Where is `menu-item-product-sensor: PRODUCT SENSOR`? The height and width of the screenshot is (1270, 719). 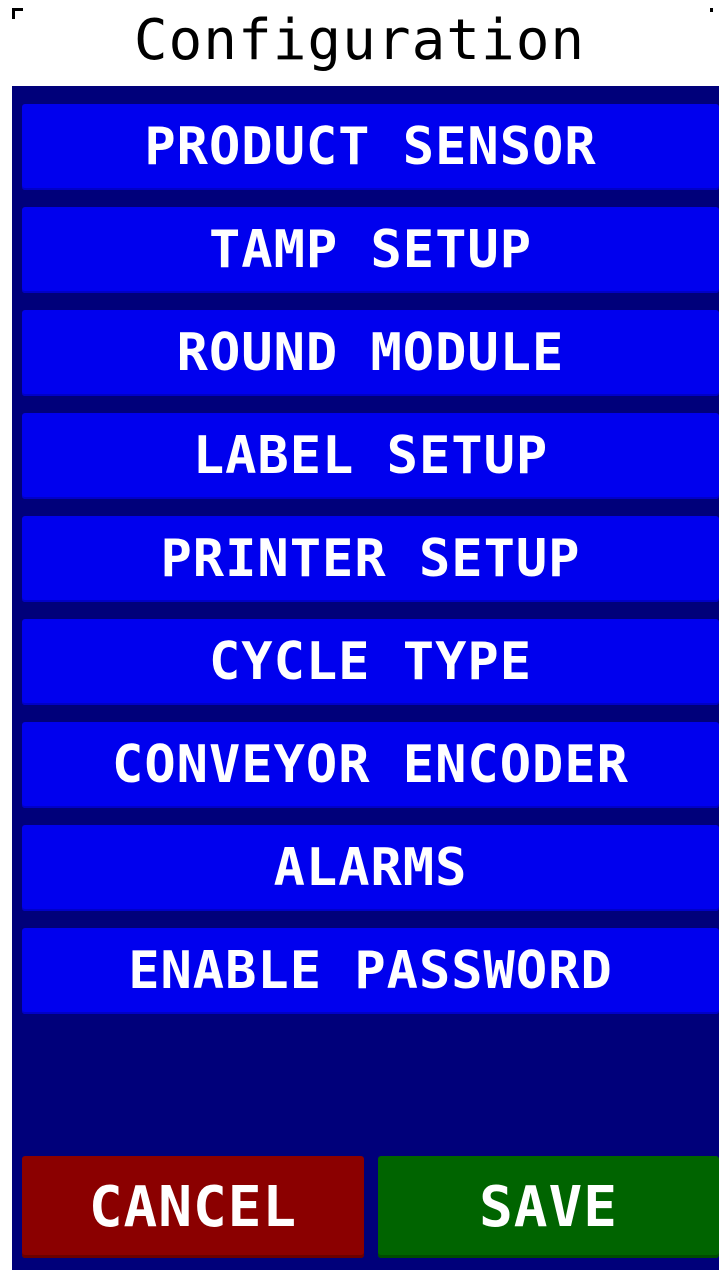
menu-item-product-sensor: PRODUCT SENSOR is located at coordinates (370, 147).